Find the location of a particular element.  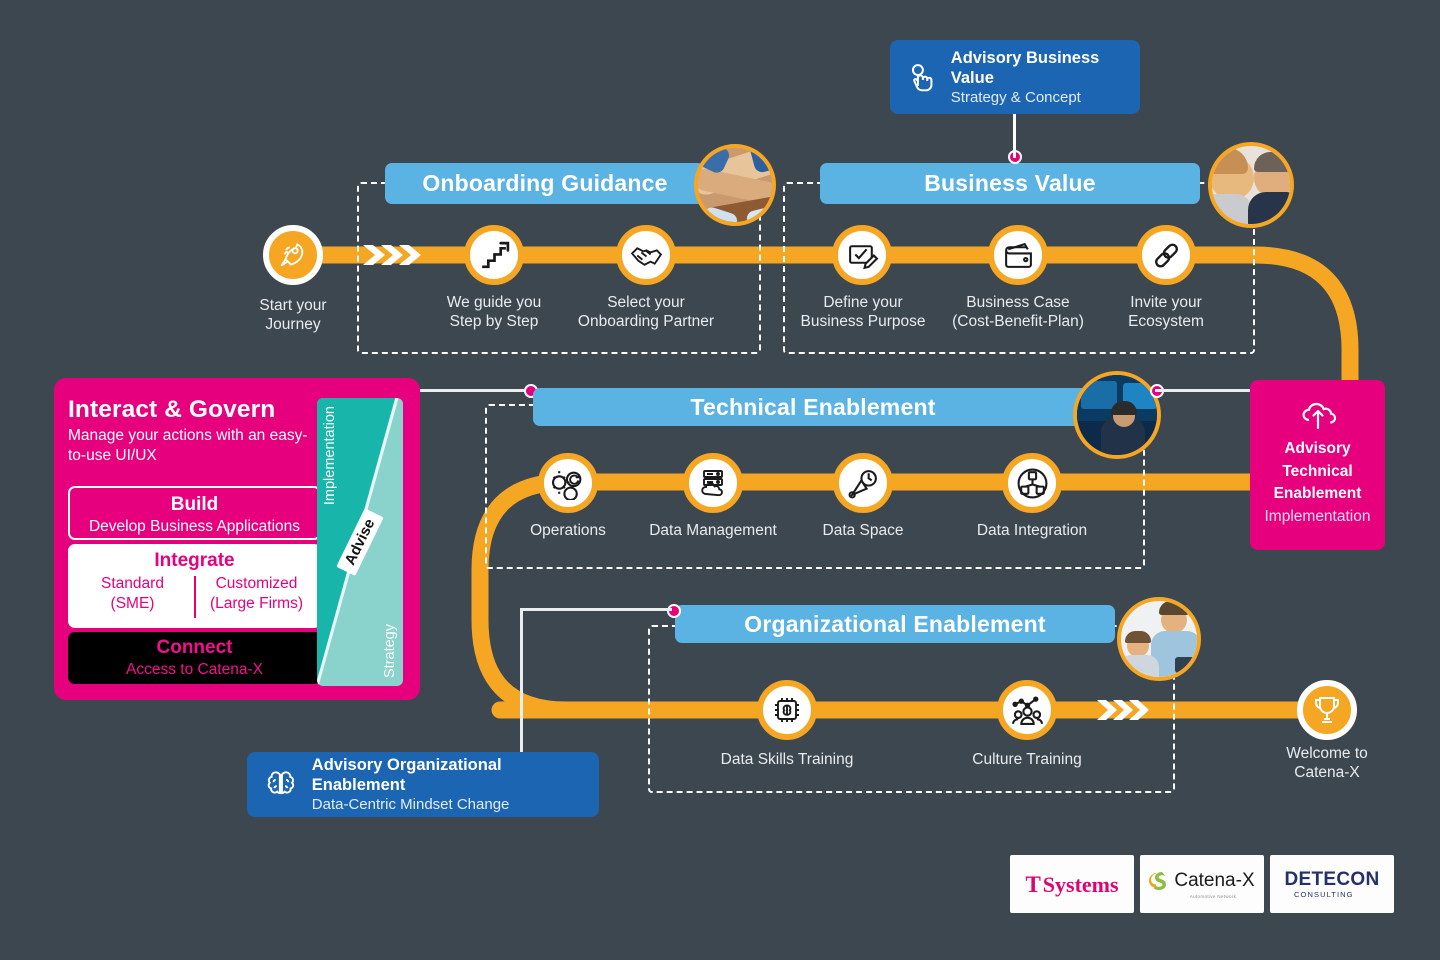

handshake-icon is located at coordinates (646, 256).